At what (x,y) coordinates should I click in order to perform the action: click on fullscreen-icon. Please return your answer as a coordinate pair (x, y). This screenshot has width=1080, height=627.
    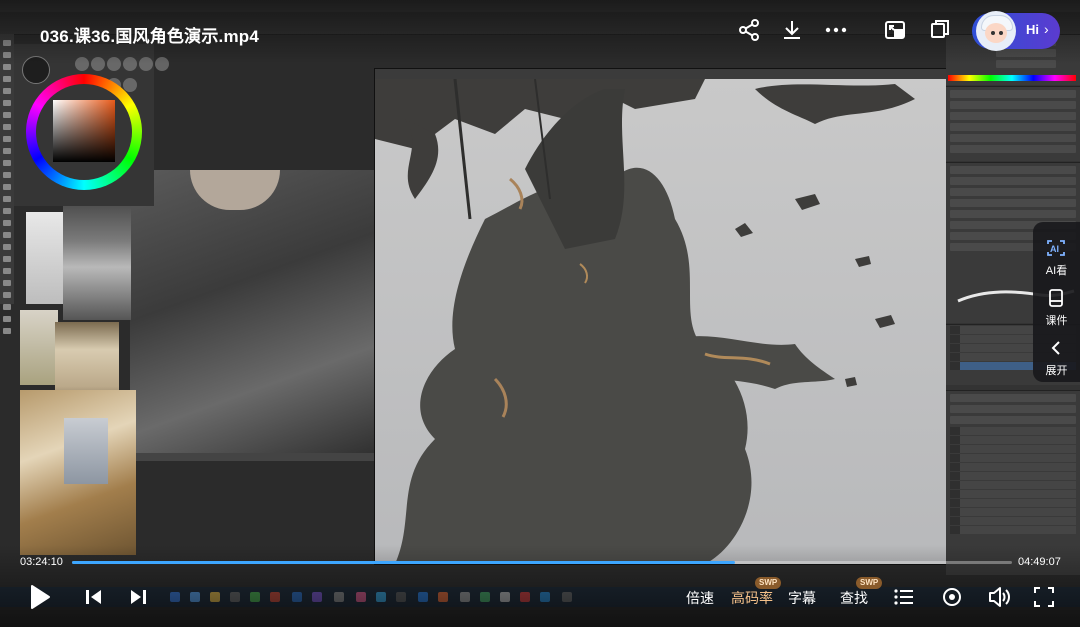
    Looking at the image, I should click on (1044, 597).